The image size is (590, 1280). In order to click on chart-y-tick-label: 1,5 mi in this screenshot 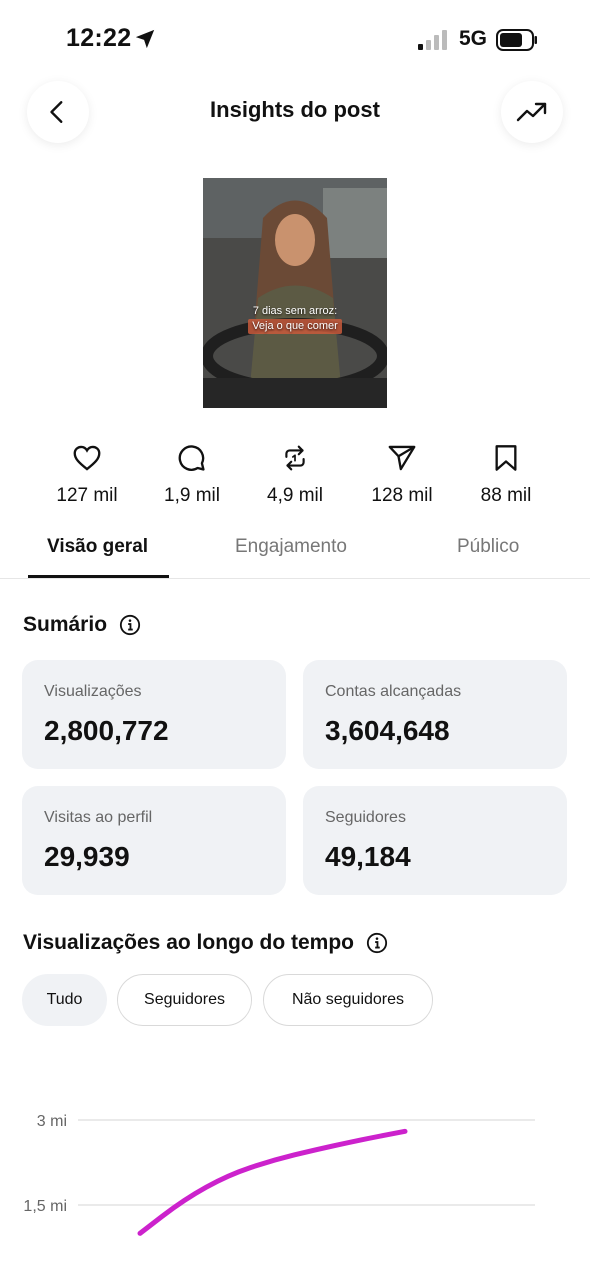, I will do `click(45, 1206)`.